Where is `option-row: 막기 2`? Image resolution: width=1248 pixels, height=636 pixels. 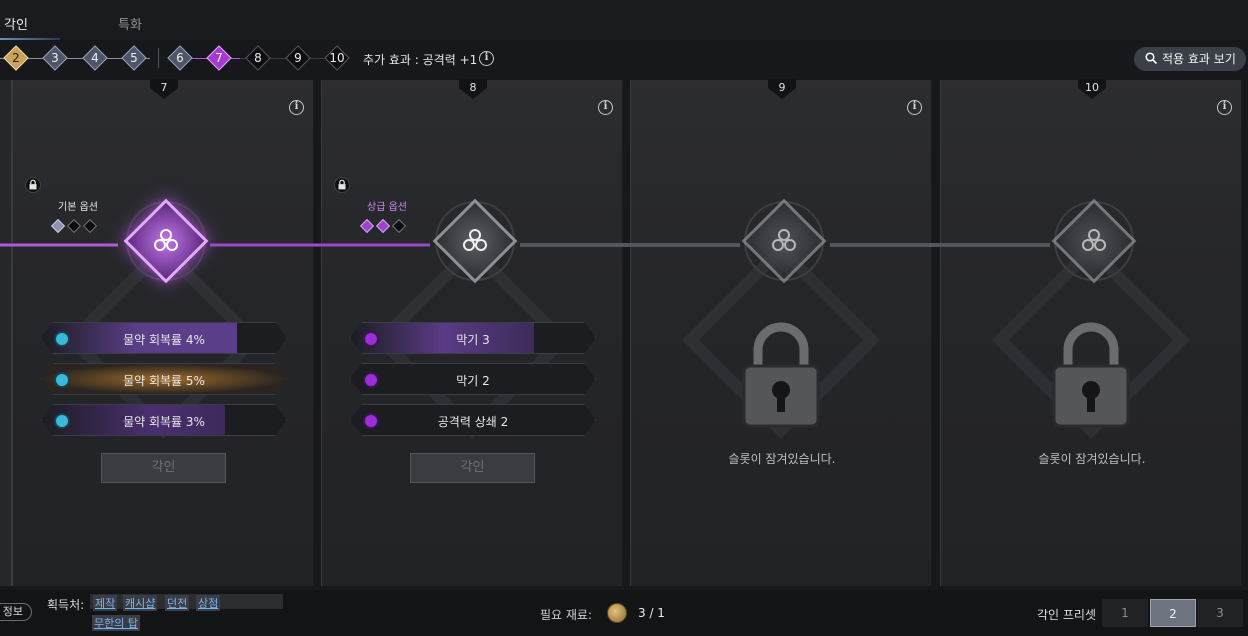 option-row: 막기 2 is located at coordinates (473, 379).